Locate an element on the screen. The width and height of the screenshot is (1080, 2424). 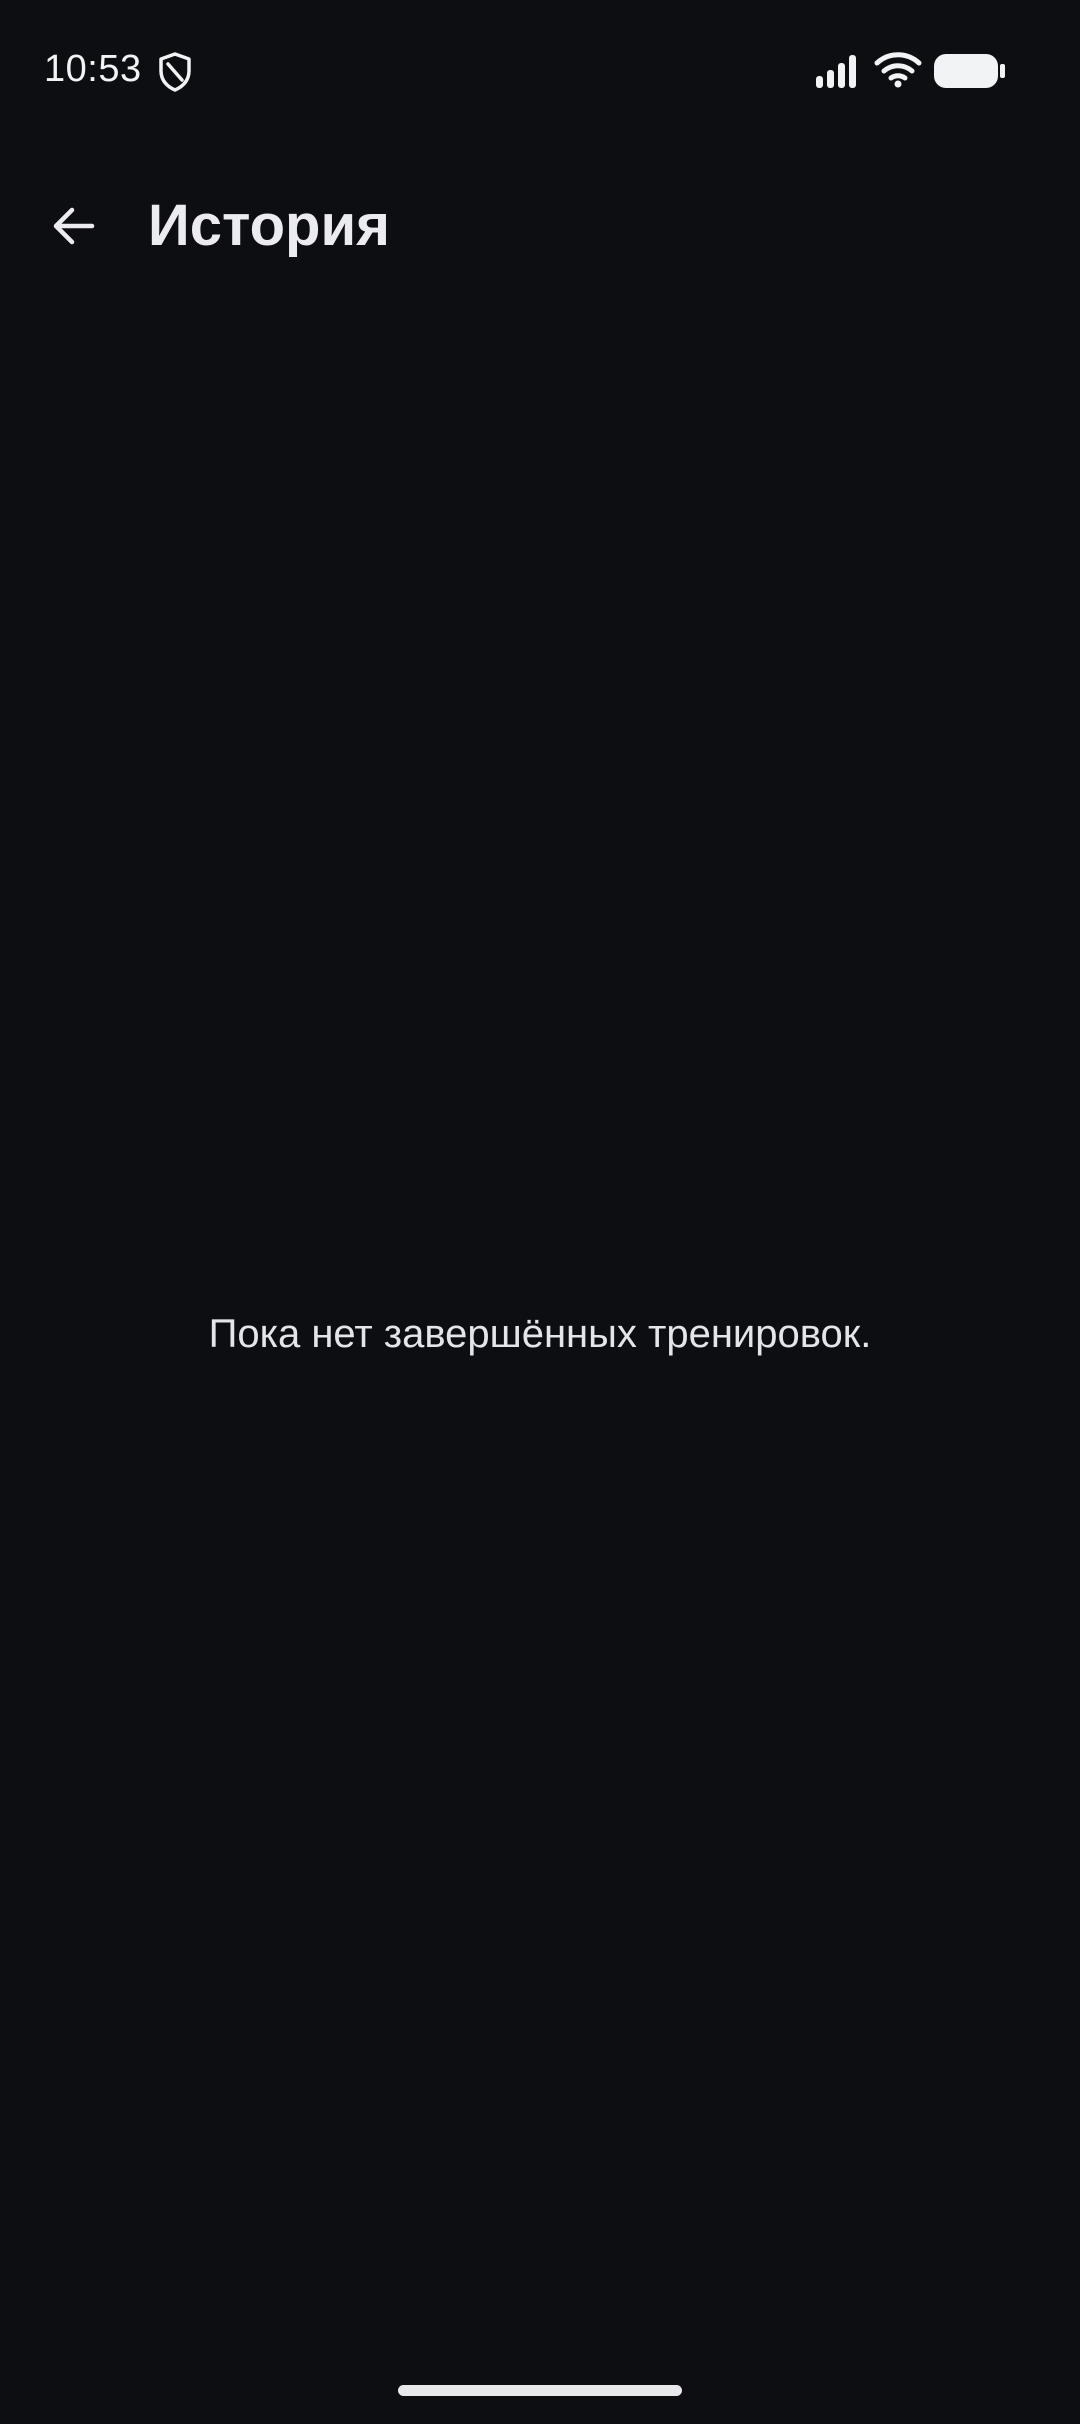
status-time: 10:53 is located at coordinates (93, 69).